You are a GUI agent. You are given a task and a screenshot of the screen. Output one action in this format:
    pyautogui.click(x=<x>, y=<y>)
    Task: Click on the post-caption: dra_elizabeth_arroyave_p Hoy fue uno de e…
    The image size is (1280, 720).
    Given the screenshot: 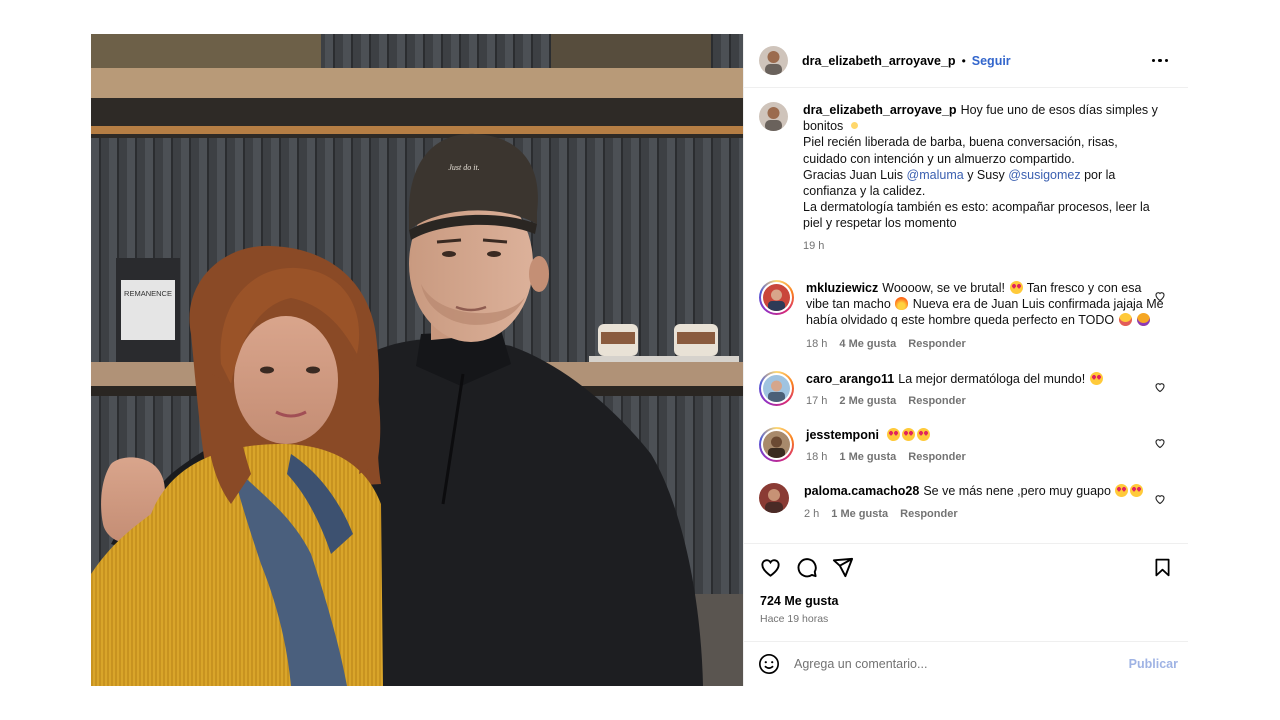 What is the action you would take?
    pyautogui.click(x=965, y=178)
    